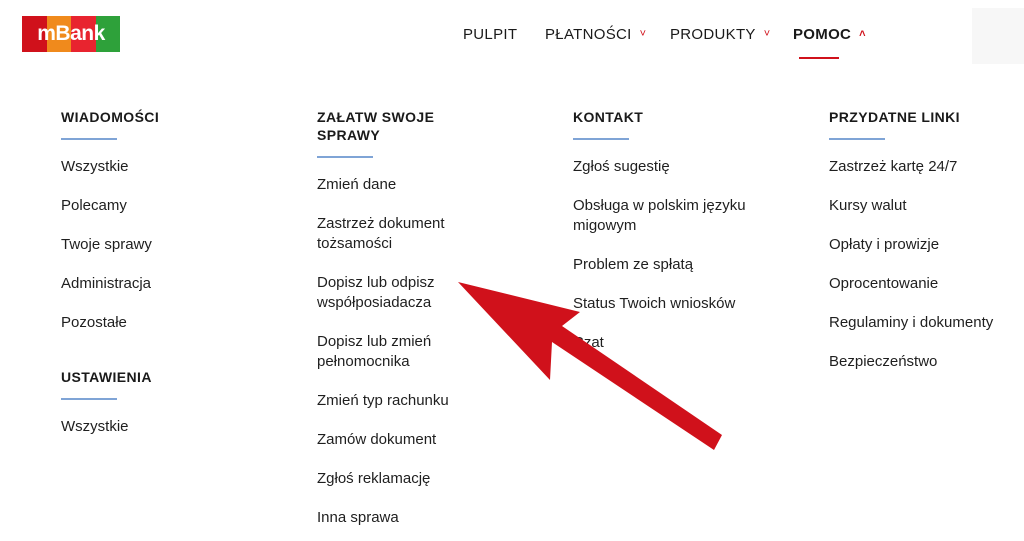  I want to click on menu-link-zastrzez-dokument: Zastrzeż dokument tożsamości, so click(407, 234).